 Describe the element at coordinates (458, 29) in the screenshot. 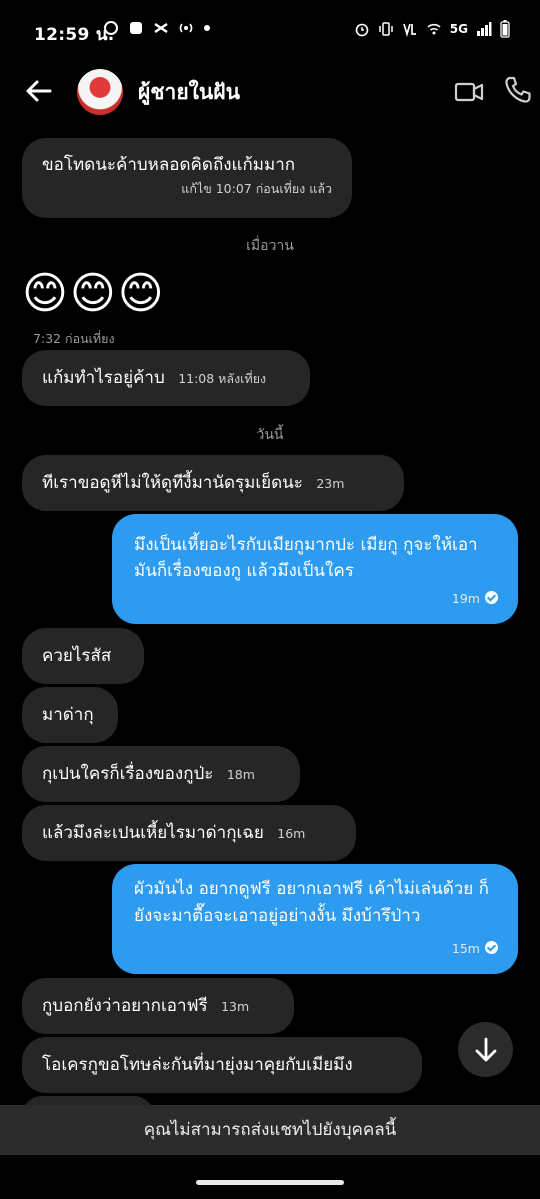

I see `network-type: 5G` at that location.